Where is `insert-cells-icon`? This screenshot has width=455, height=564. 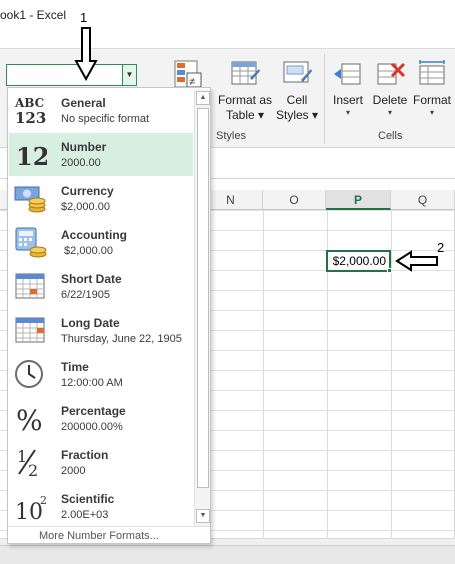 insert-cells-icon is located at coordinates (347, 74).